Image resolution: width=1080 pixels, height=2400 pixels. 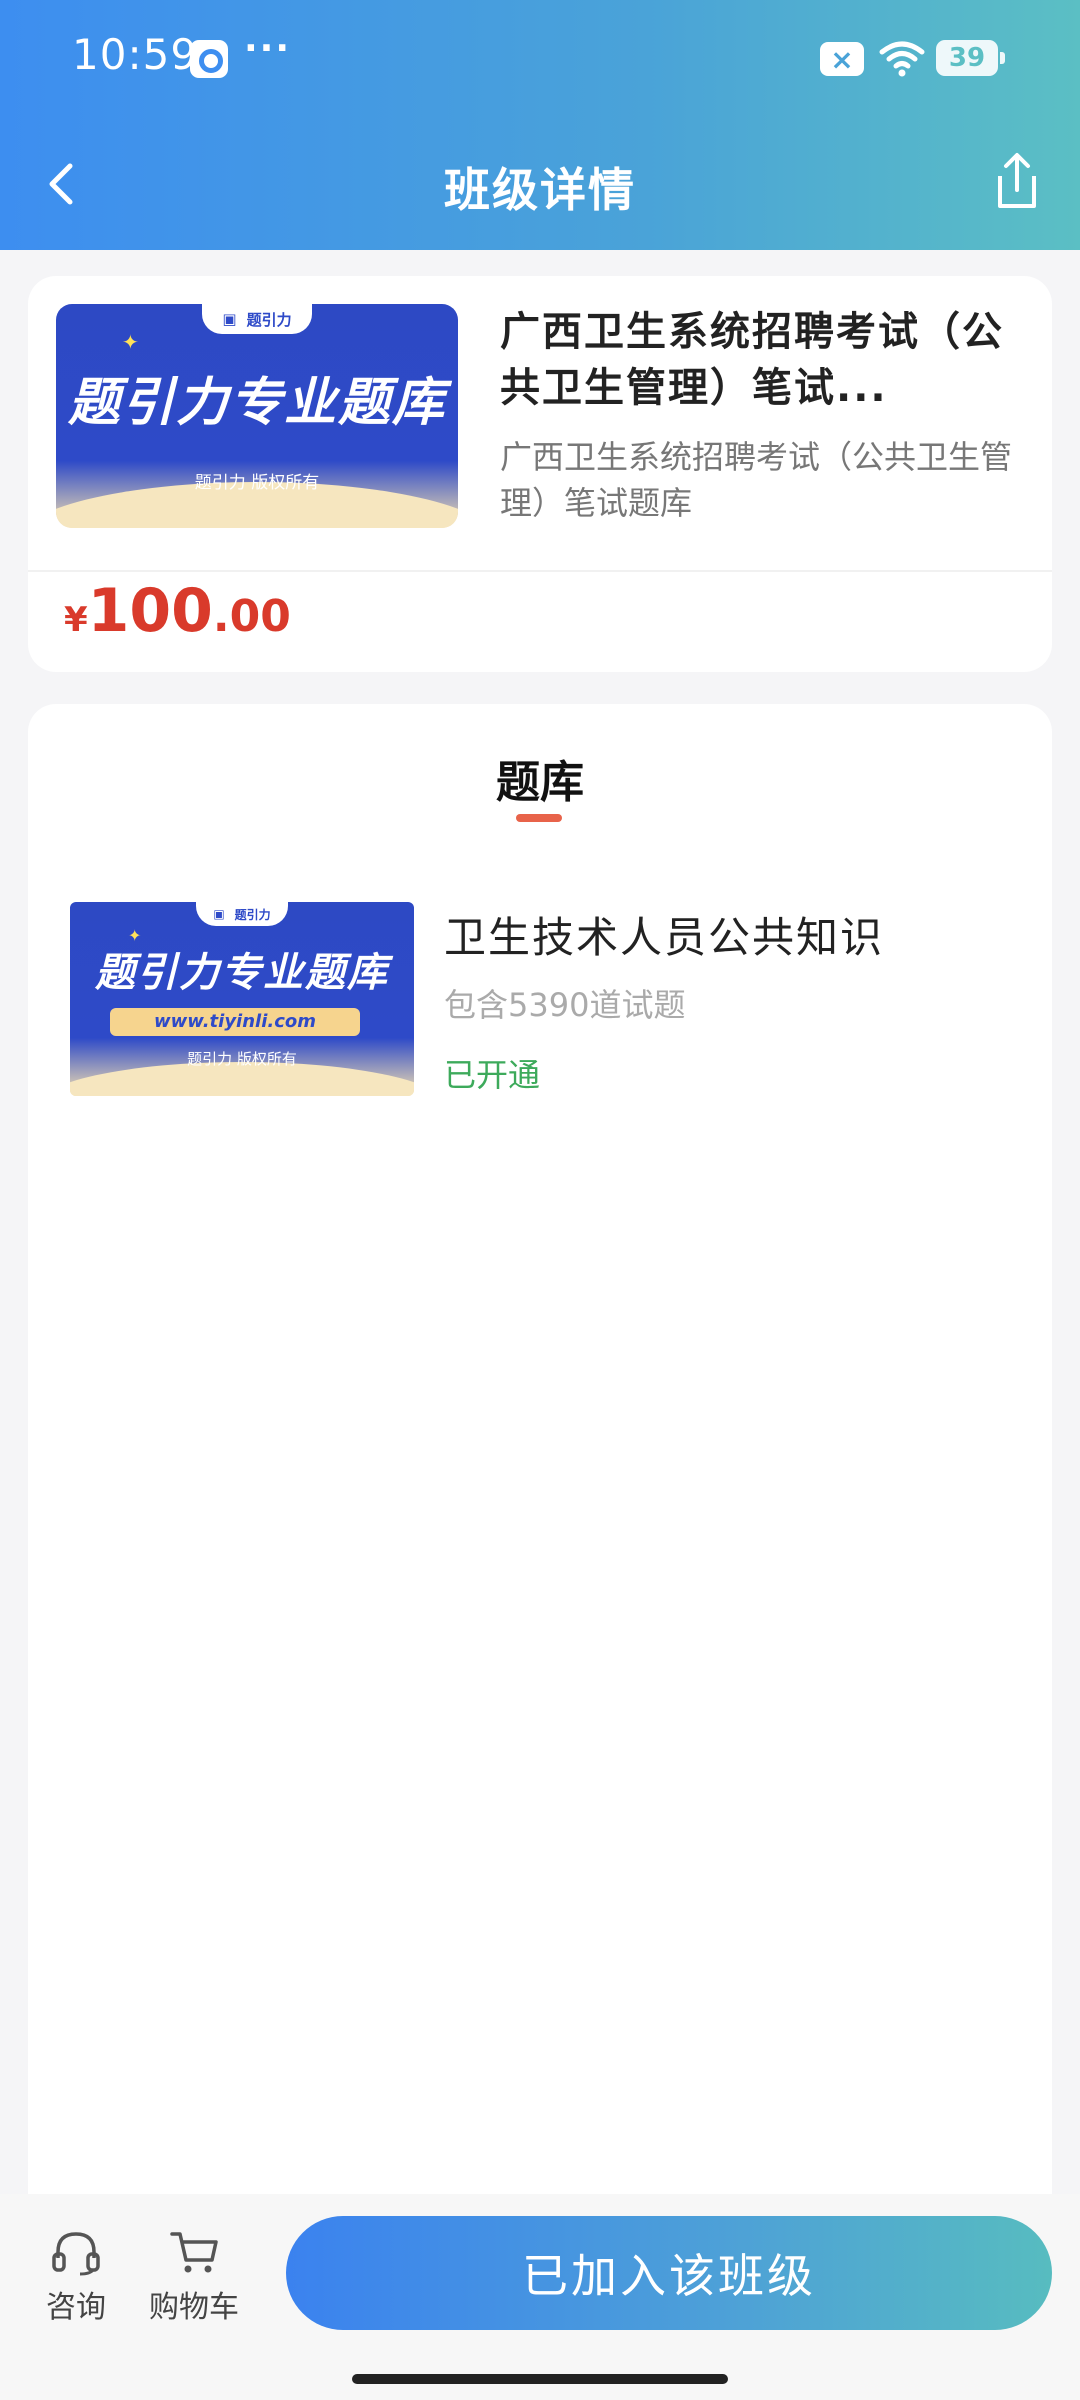 I want to click on cart-label: 购物车, so click(x=194, y=2307).